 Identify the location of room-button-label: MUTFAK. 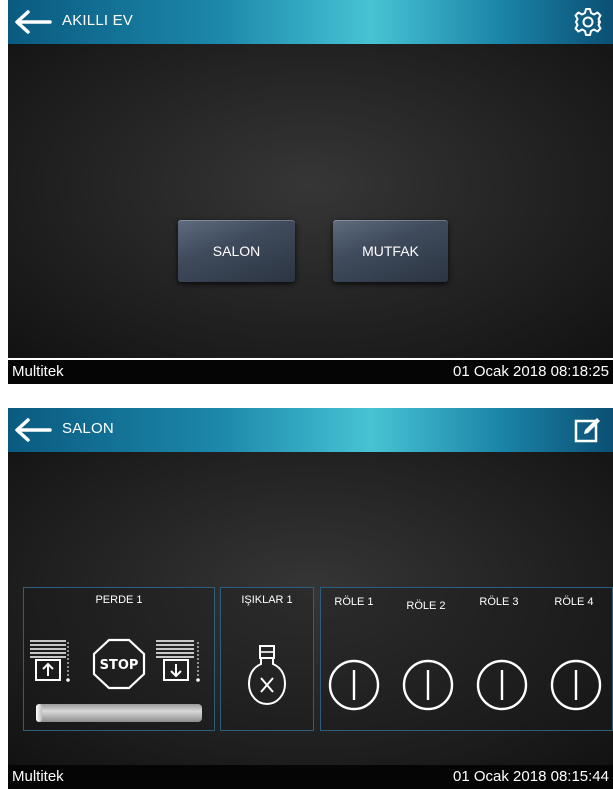
(390, 251).